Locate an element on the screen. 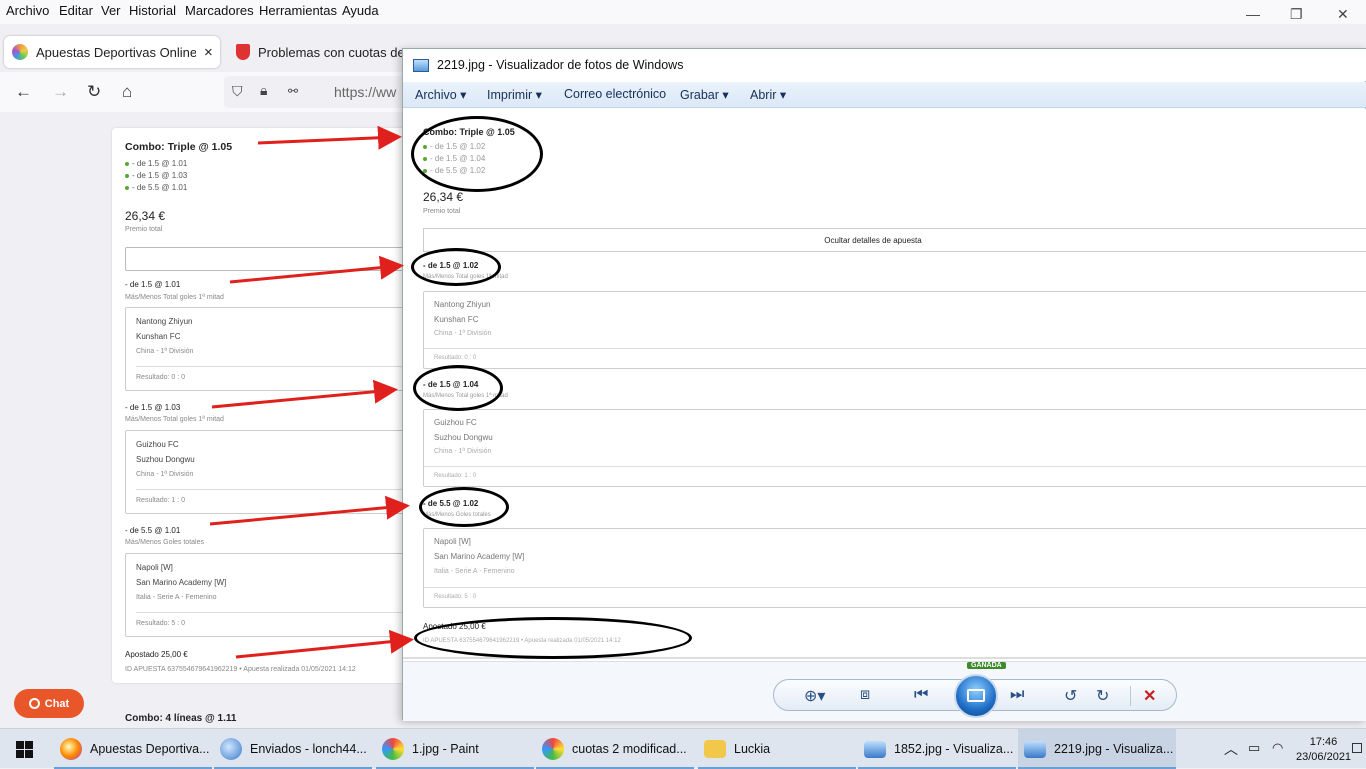 The image size is (1366, 769). slideshow-button is located at coordinates (976, 696).